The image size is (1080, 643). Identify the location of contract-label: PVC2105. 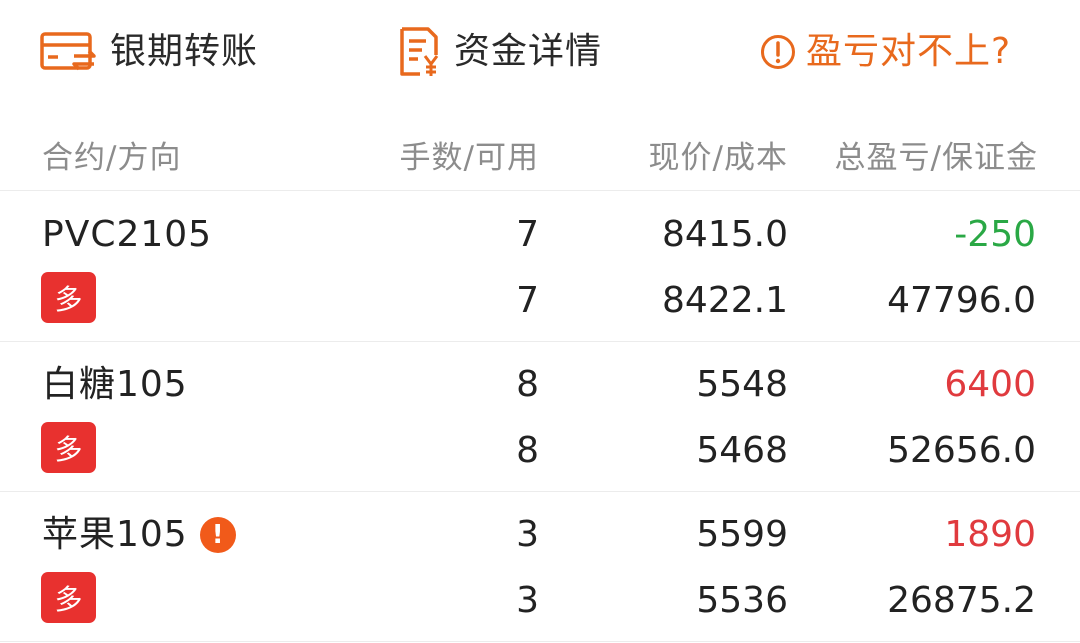
(127, 234).